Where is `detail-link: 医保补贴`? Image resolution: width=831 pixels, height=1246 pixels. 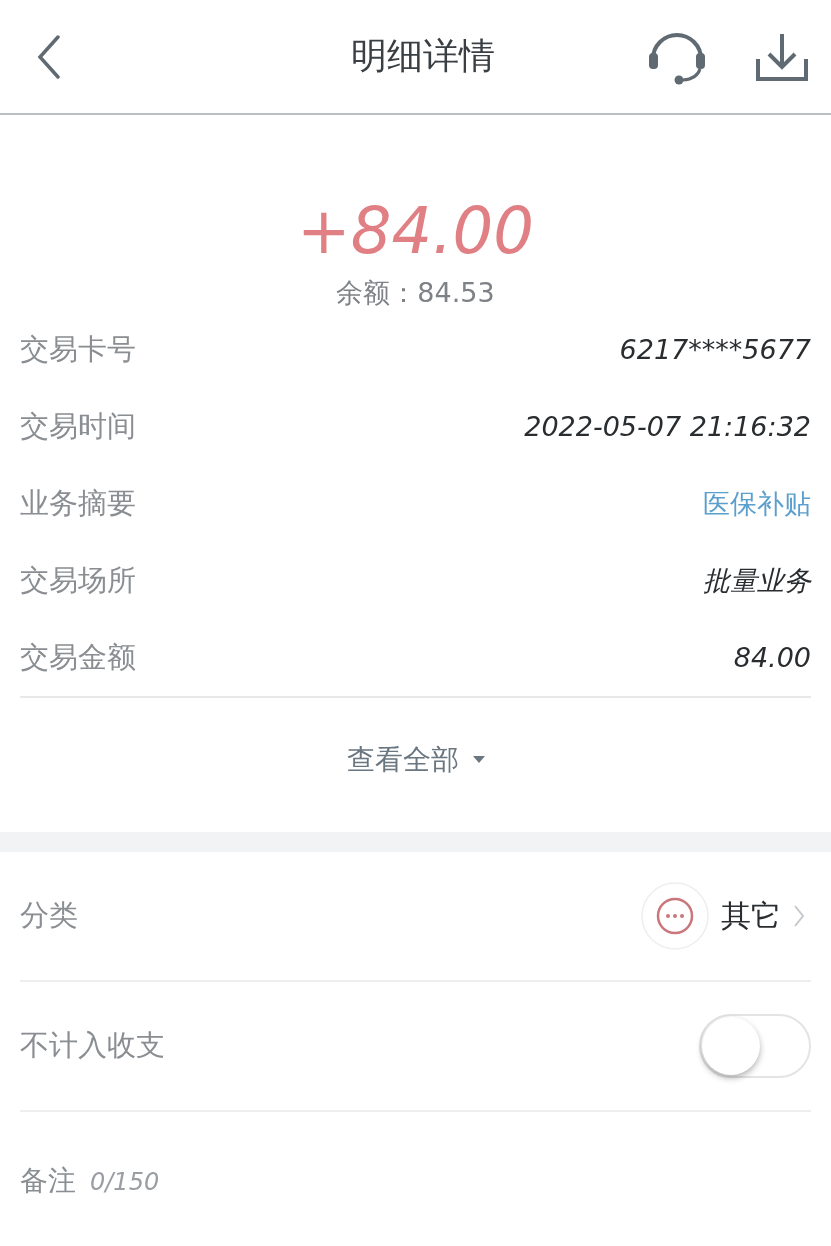 detail-link: 医保补贴 is located at coordinates (757, 503).